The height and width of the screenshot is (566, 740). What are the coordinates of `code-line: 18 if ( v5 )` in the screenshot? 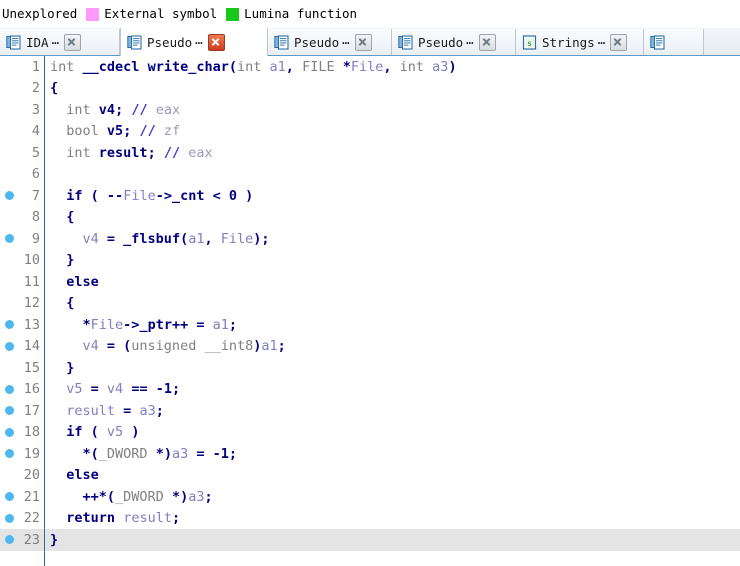 It's located at (370, 432).